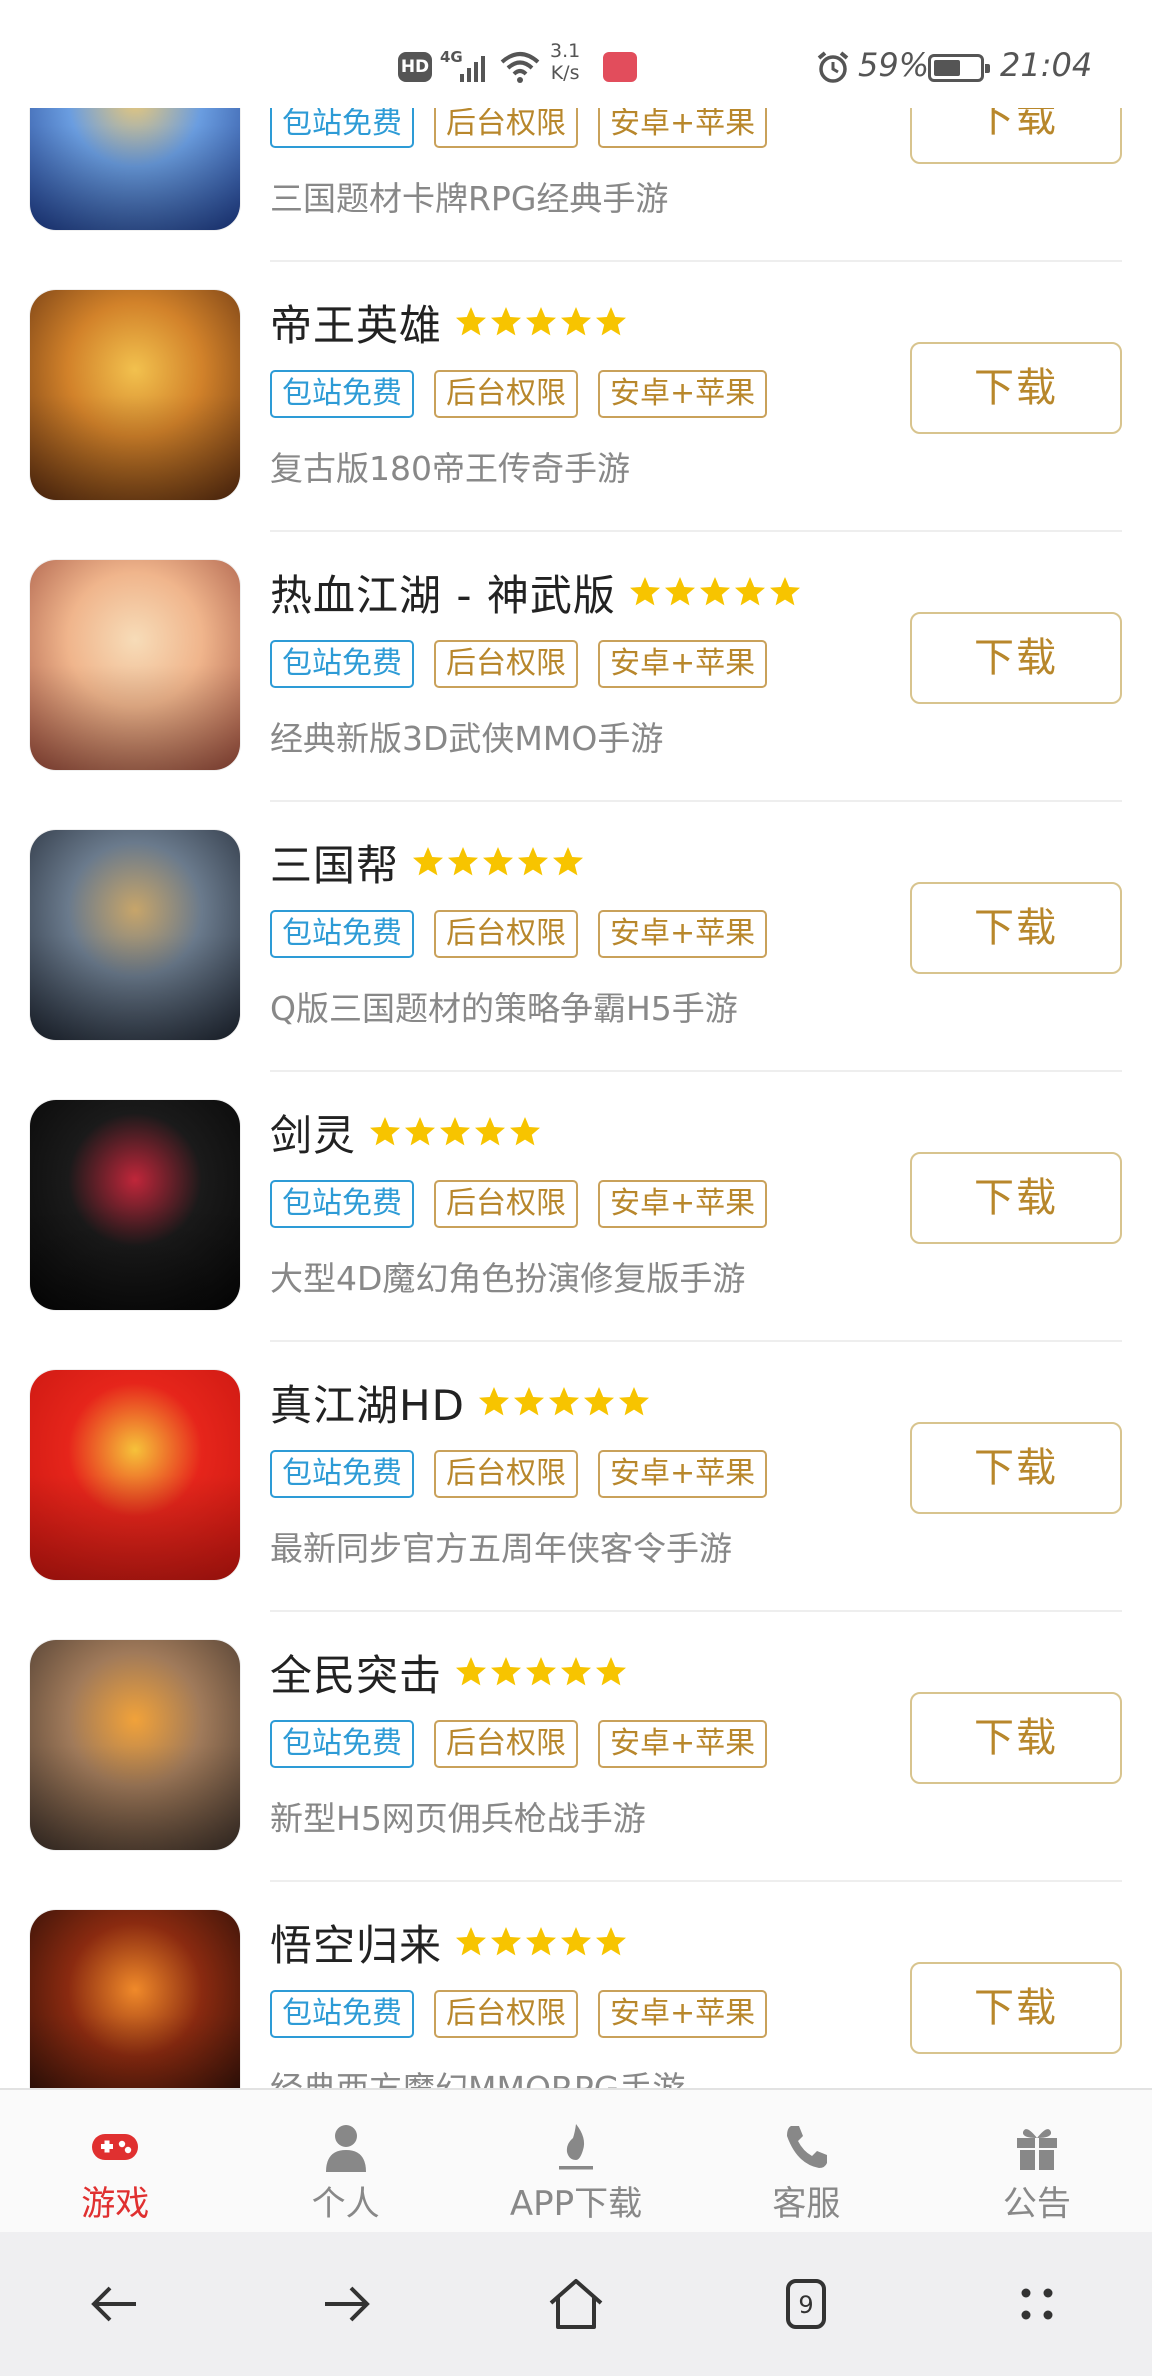 The width and height of the screenshot is (1152, 2376). I want to click on blade-soul-logo-icon, so click(135, 1205).